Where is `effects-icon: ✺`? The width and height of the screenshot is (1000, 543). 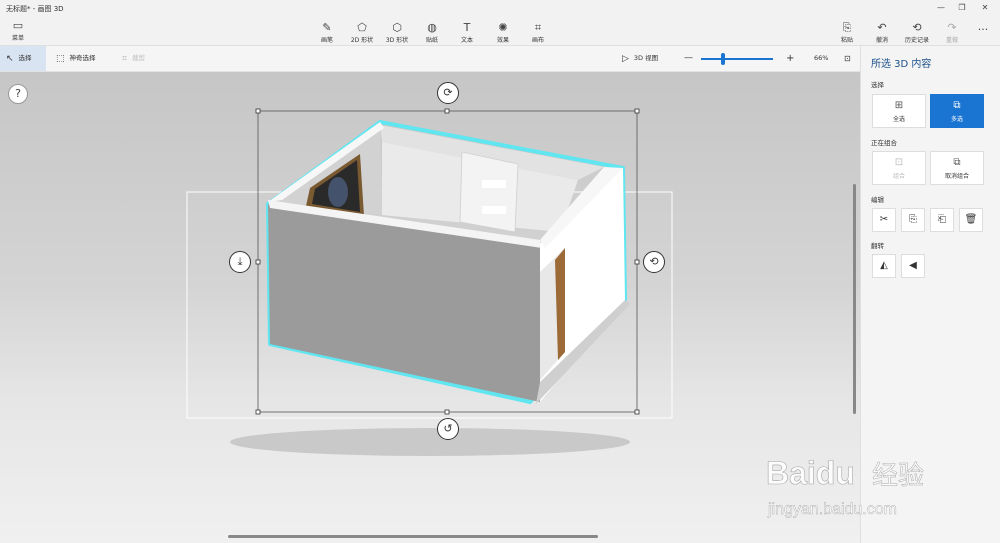
effects-icon: ✺ is located at coordinates (503, 27).